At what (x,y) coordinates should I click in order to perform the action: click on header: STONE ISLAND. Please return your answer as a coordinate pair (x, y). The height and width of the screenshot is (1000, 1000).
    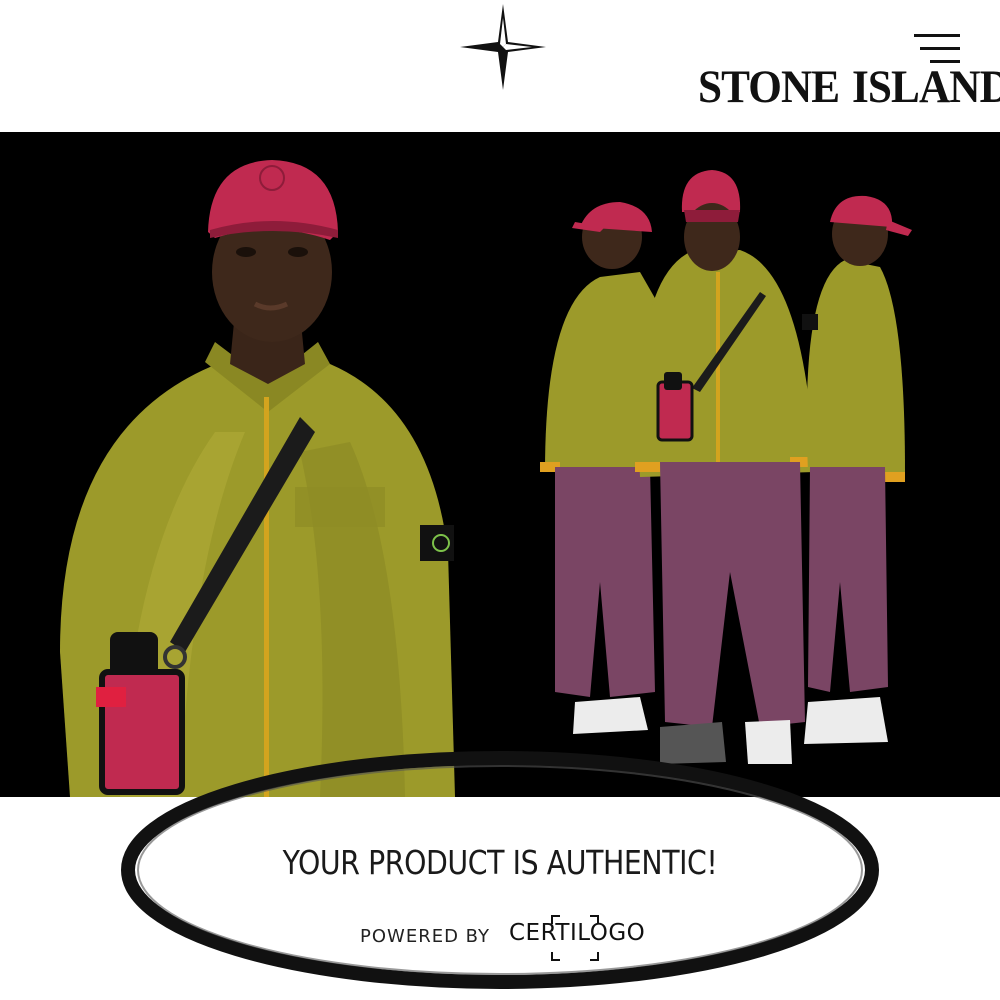
    Looking at the image, I should click on (500, 66).